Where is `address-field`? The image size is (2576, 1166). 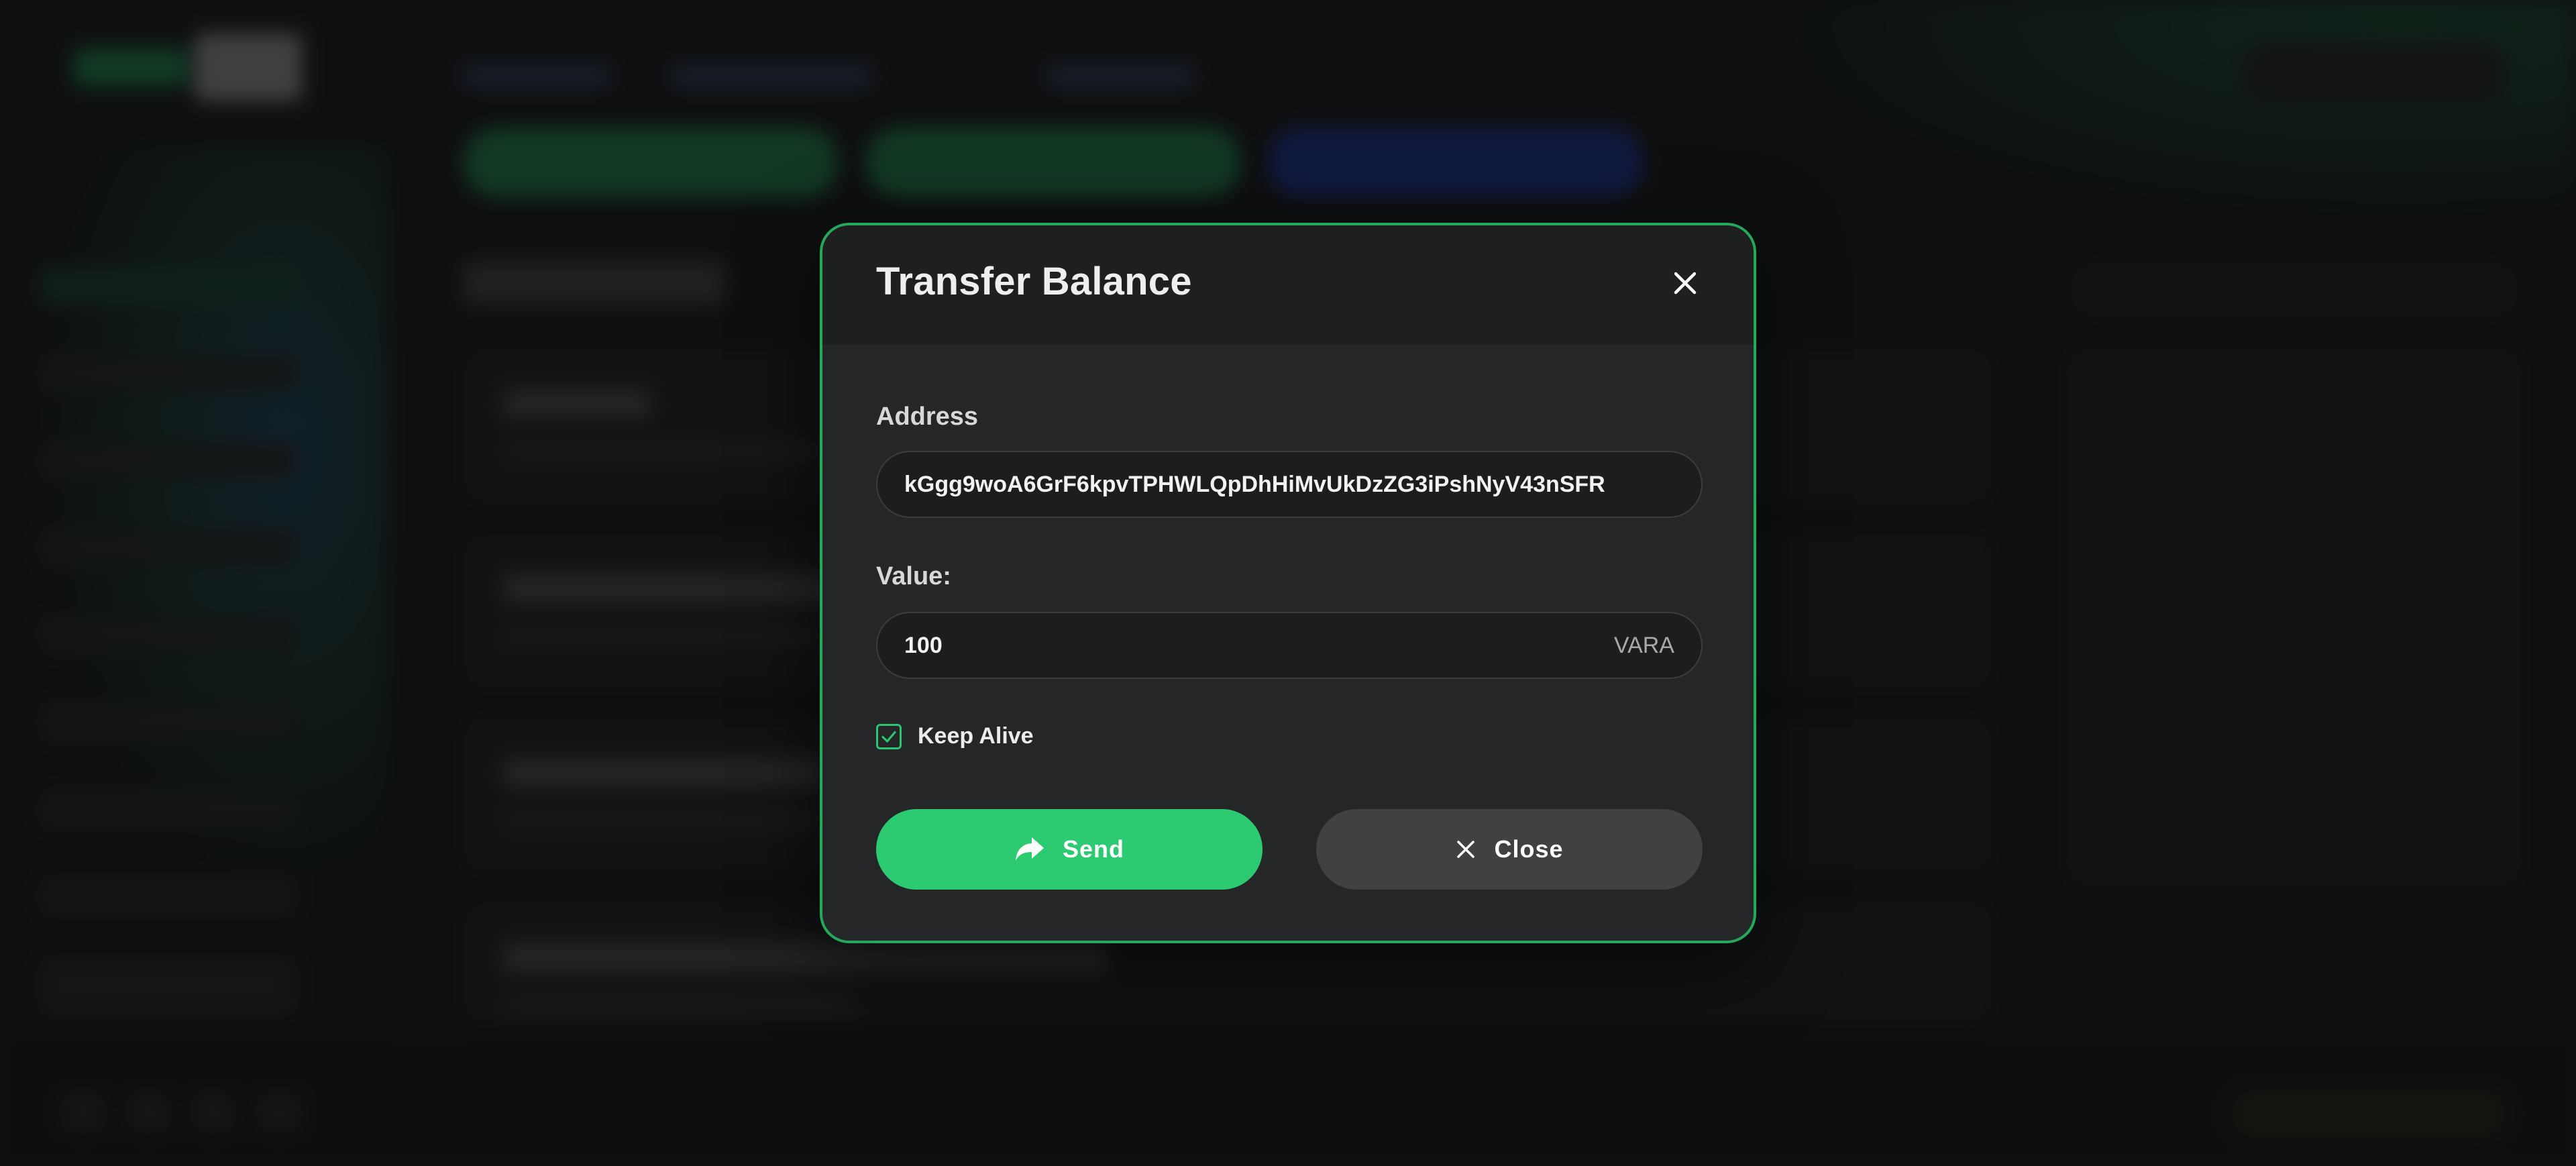
address-field is located at coordinates (1289, 484).